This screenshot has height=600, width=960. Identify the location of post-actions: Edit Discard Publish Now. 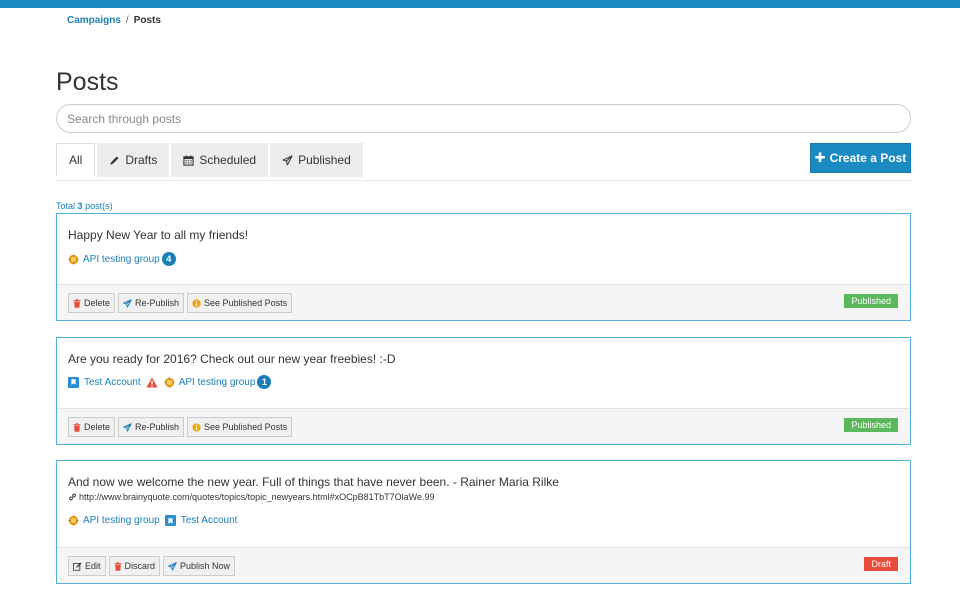
(153, 566).